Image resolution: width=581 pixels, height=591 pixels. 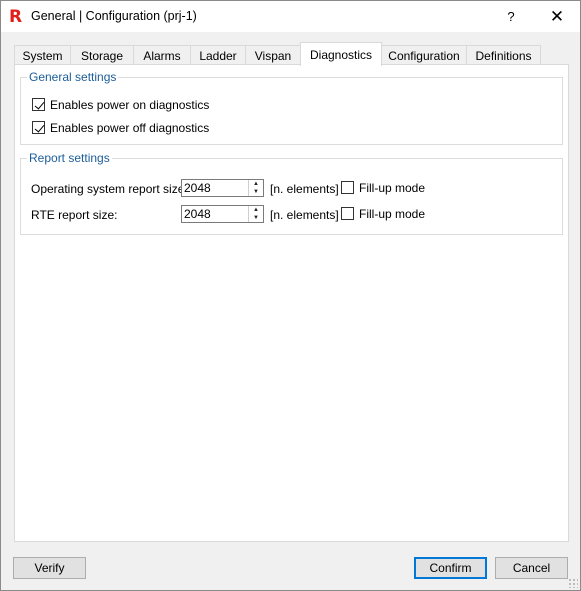 I want to click on power-on-diagnostics-checkbox, so click(x=38, y=104).